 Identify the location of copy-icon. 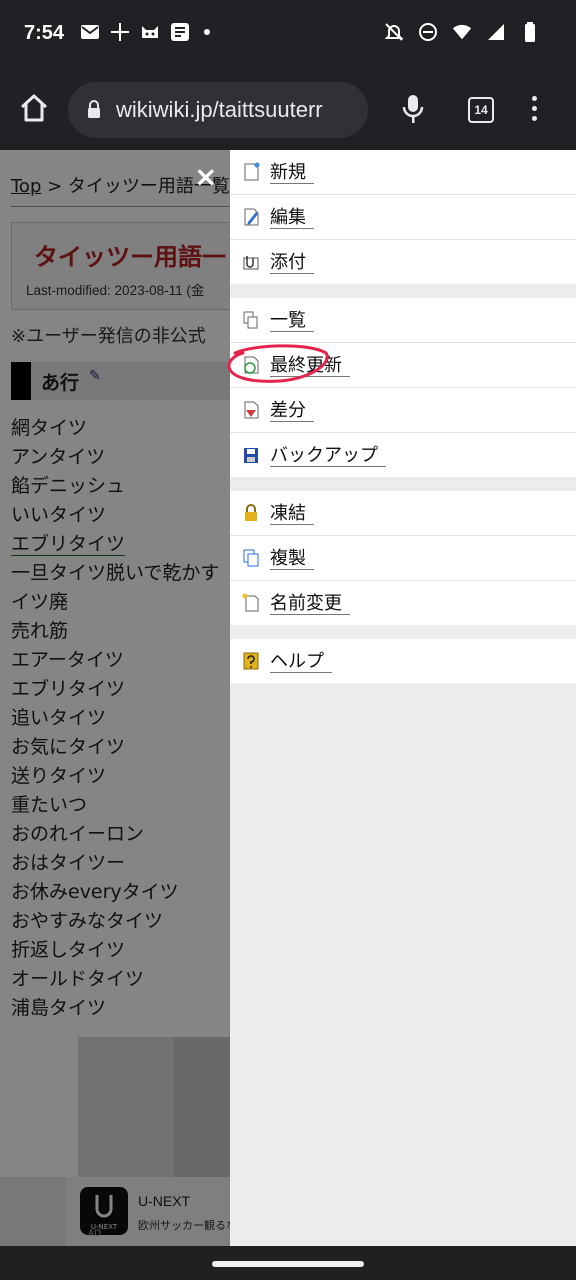
(251, 558).